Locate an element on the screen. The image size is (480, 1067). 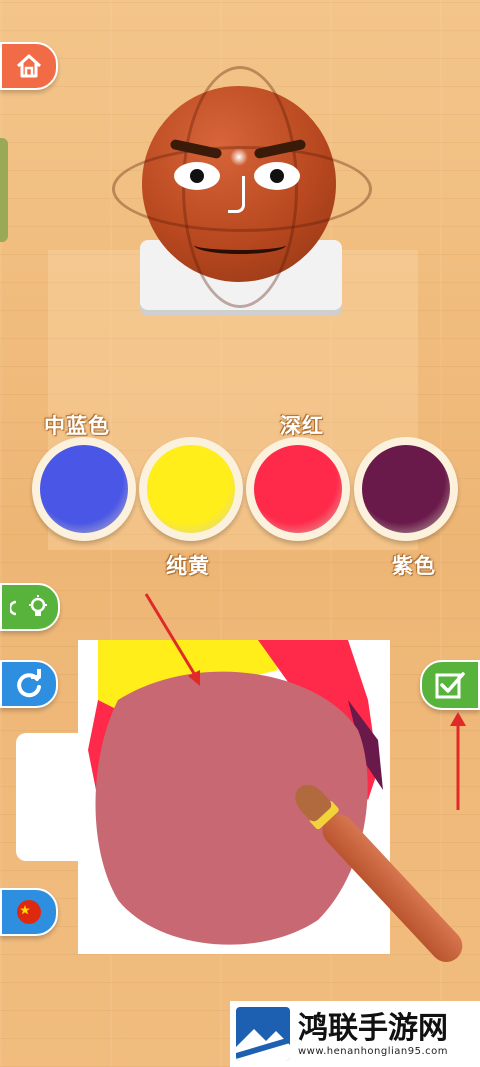
basketball-face-target is located at coordinates (242, 187).